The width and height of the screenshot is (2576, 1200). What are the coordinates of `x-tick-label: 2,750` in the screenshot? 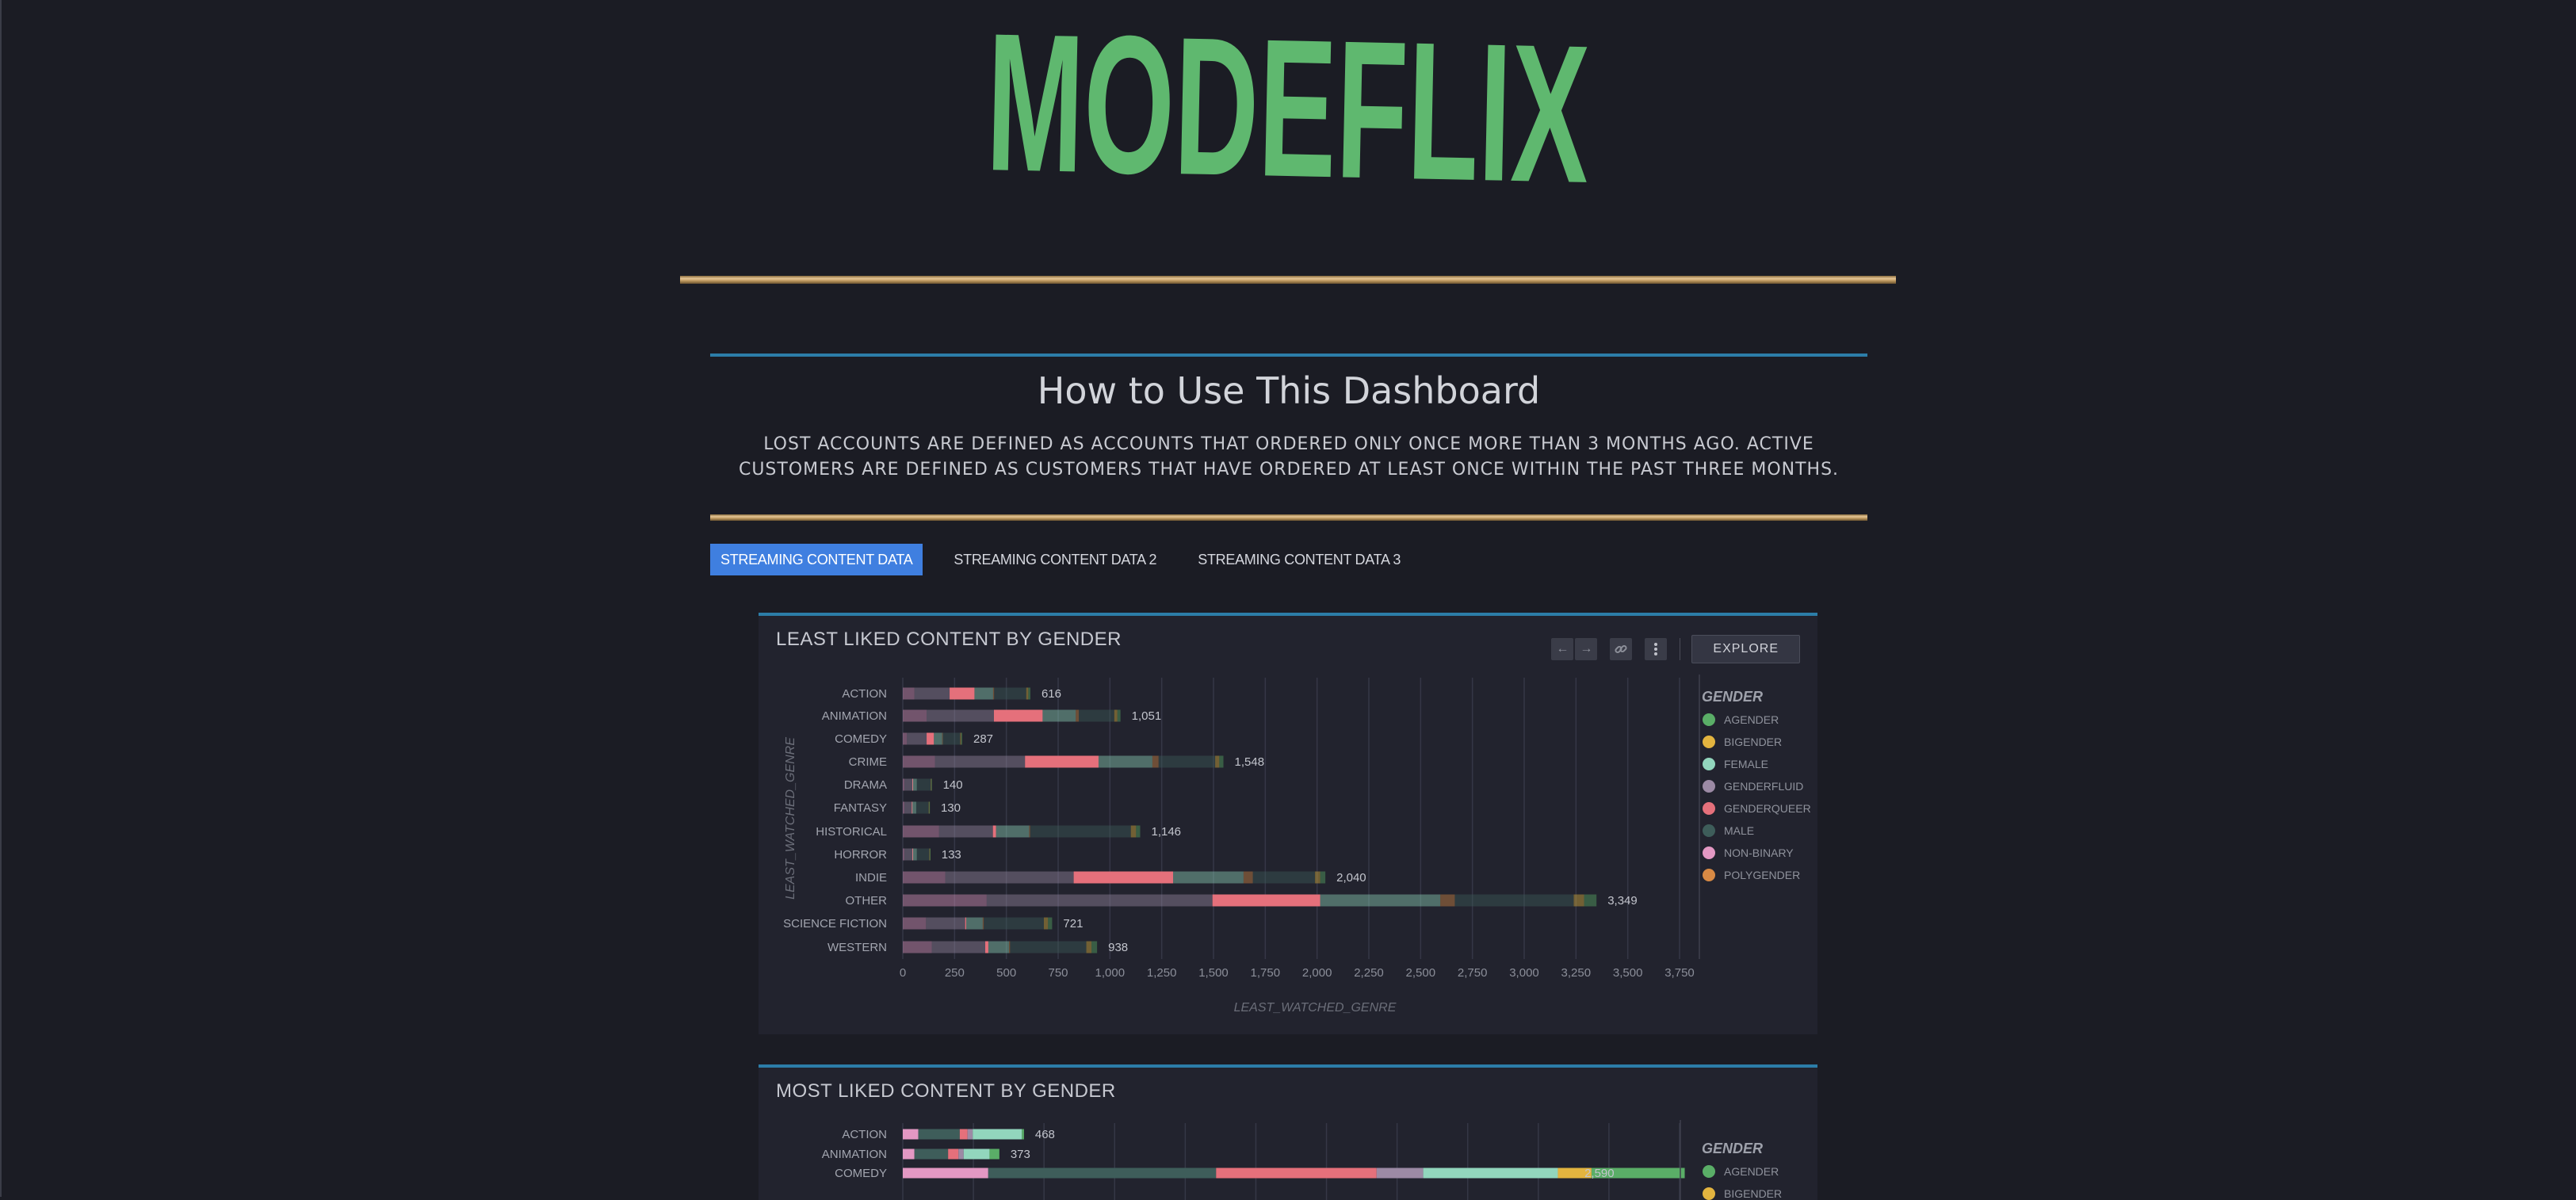 It's located at (1473, 973).